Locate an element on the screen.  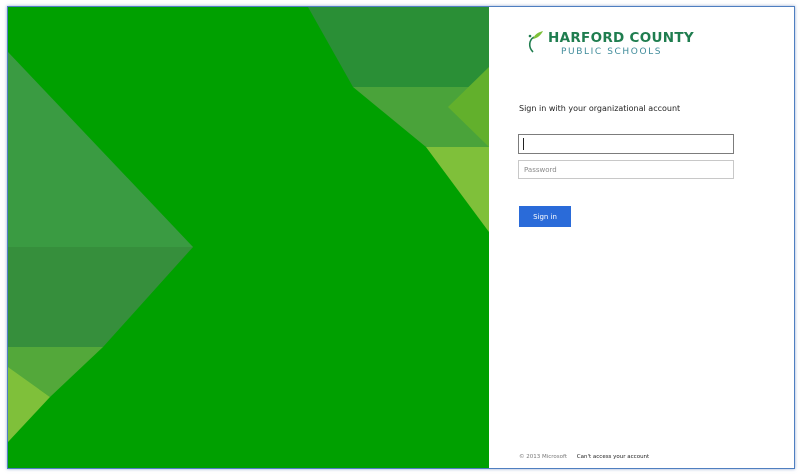
logo-text-line1: HARFORD COUNTY is located at coordinates (621, 38).